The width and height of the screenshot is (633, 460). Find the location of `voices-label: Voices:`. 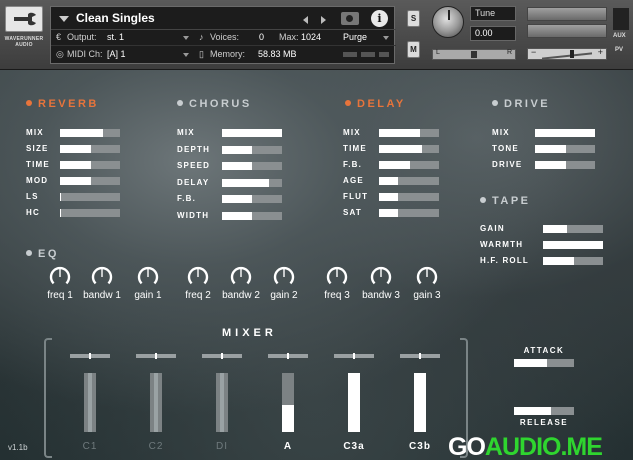

voices-label: Voices: is located at coordinates (225, 37).